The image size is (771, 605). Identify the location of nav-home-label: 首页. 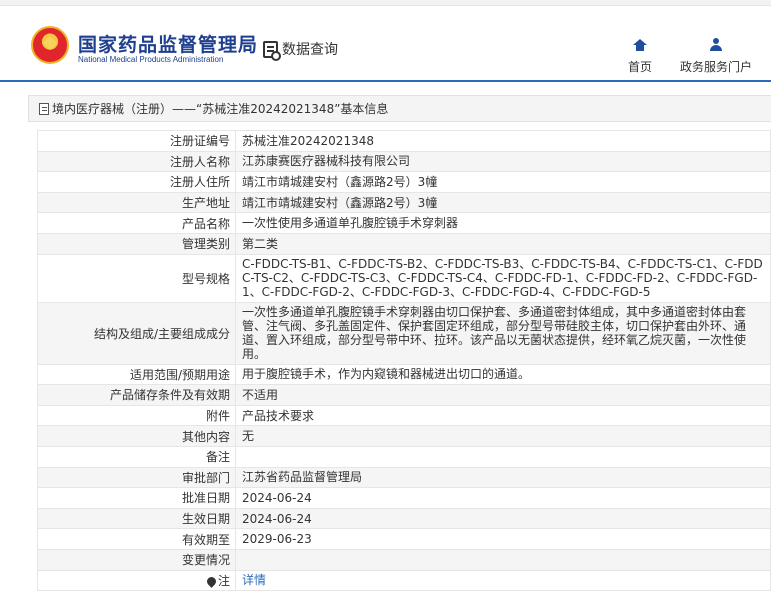
(639, 67).